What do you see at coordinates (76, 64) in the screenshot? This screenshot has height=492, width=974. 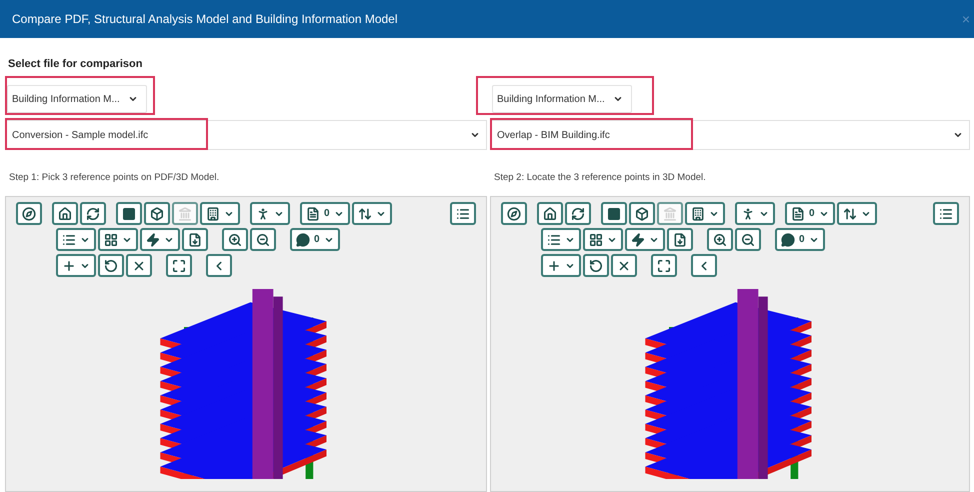 I see `section-label: Select file for comparison` at bounding box center [76, 64].